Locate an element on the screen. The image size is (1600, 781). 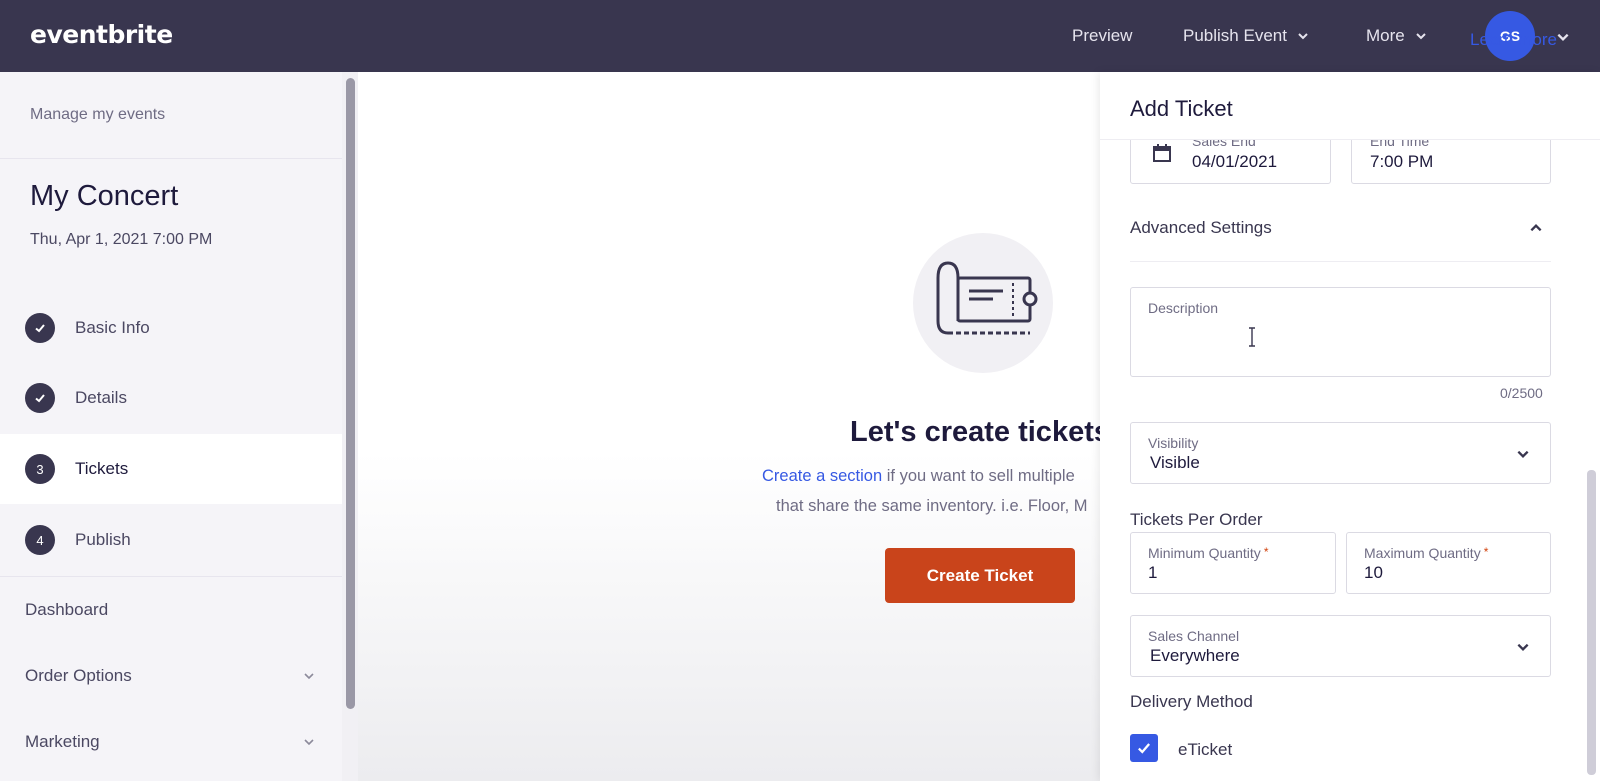
description-field: Description is located at coordinates (1340, 332).